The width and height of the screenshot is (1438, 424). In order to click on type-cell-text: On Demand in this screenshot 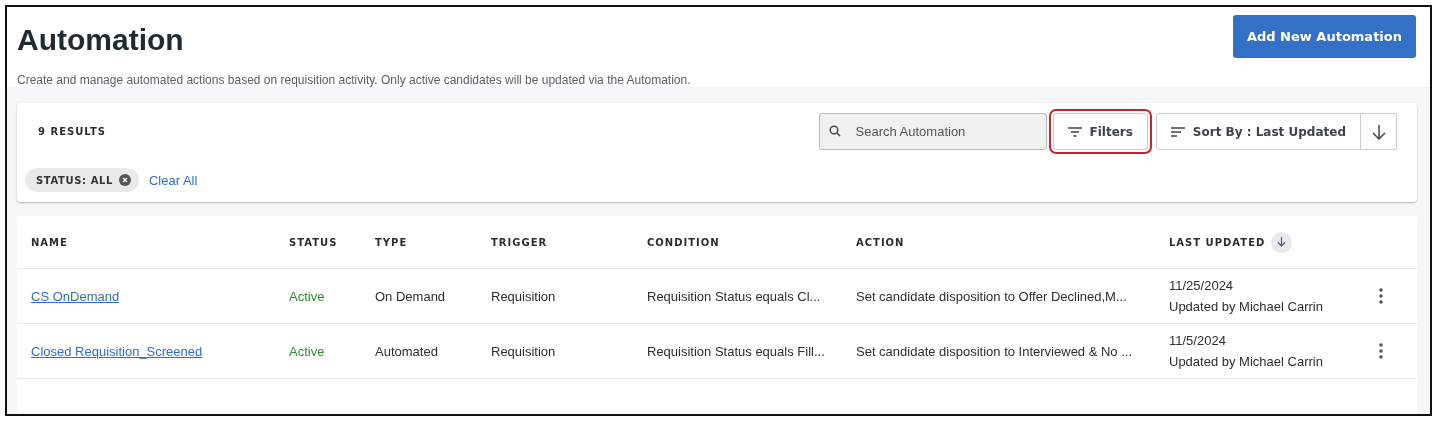, I will do `click(411, 296)`.